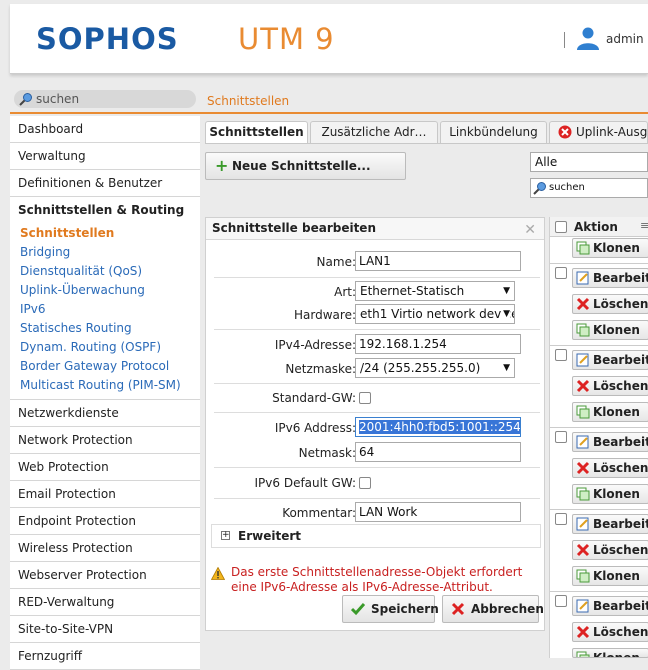  Describe the element at coordinates (644, 225) in the screenshot. I see `menu-icon: ≡` at that location.